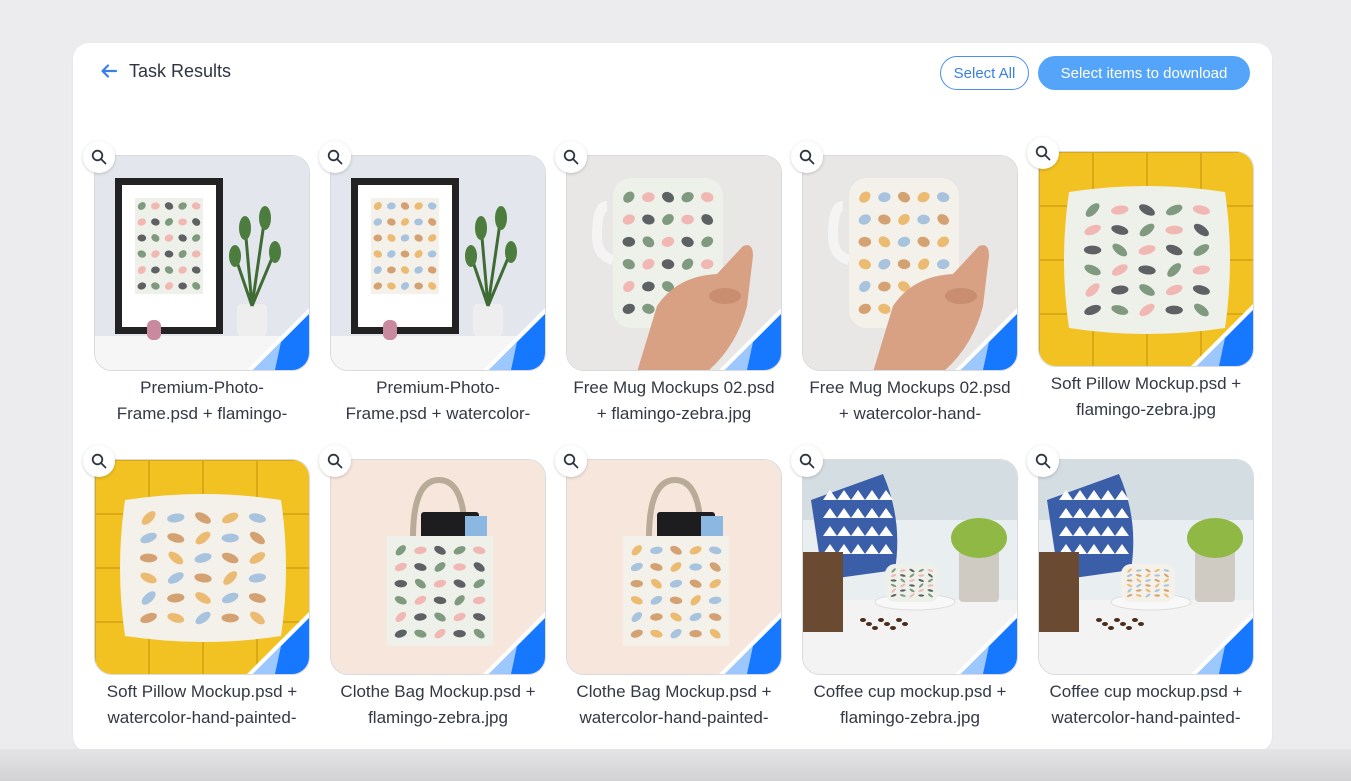  What do you see at coordinates (1144, 73) in the screenshot?
I see `download-selected-button: Select items to download` at bounding box center [1144, 73].